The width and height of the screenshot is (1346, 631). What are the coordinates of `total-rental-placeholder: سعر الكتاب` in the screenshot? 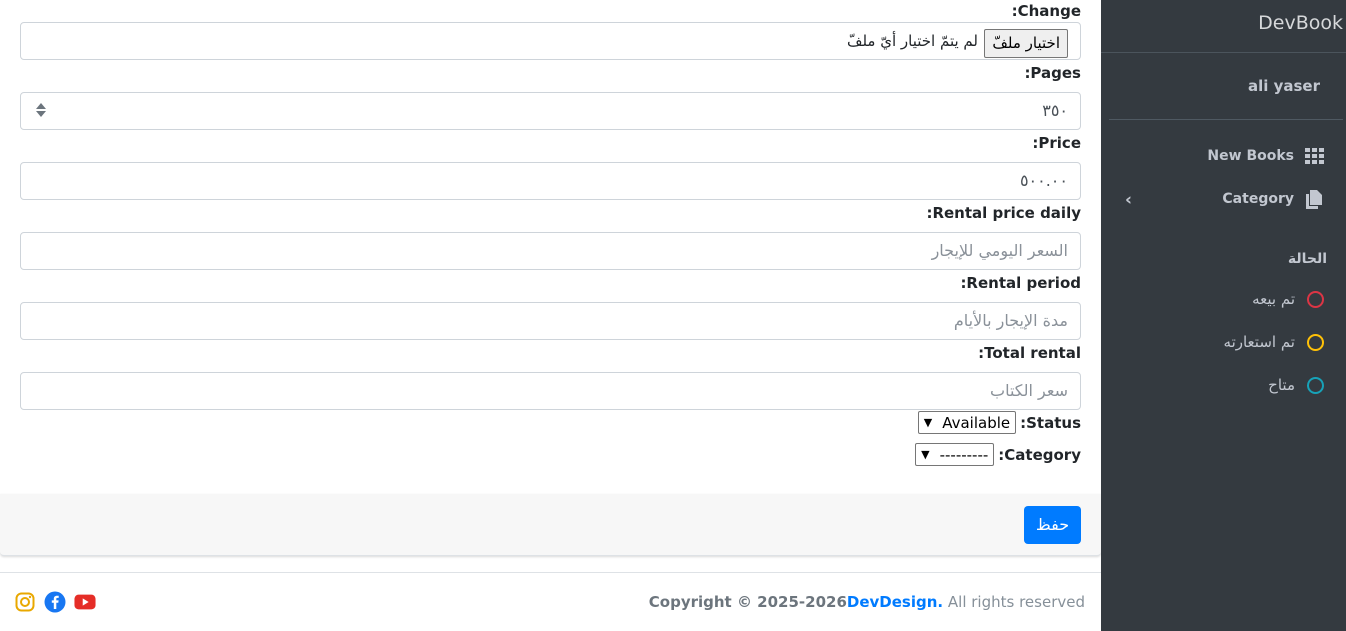 It's located at (1029, 390).